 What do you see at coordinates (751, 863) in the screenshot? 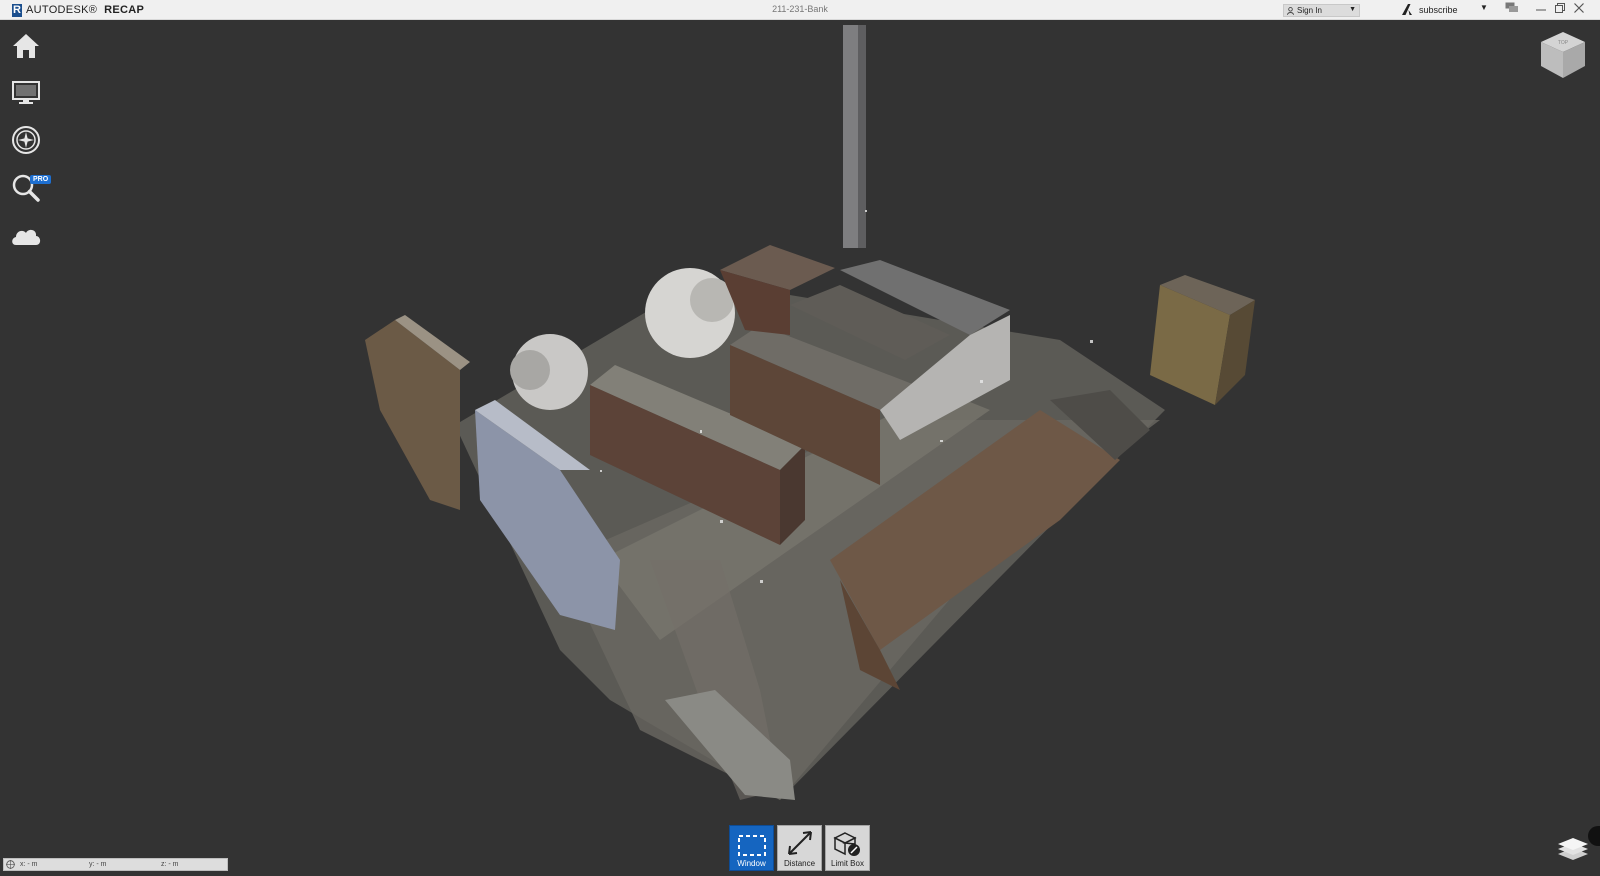
I see `window-tool-label: Window` at bounding box center [751, 863].